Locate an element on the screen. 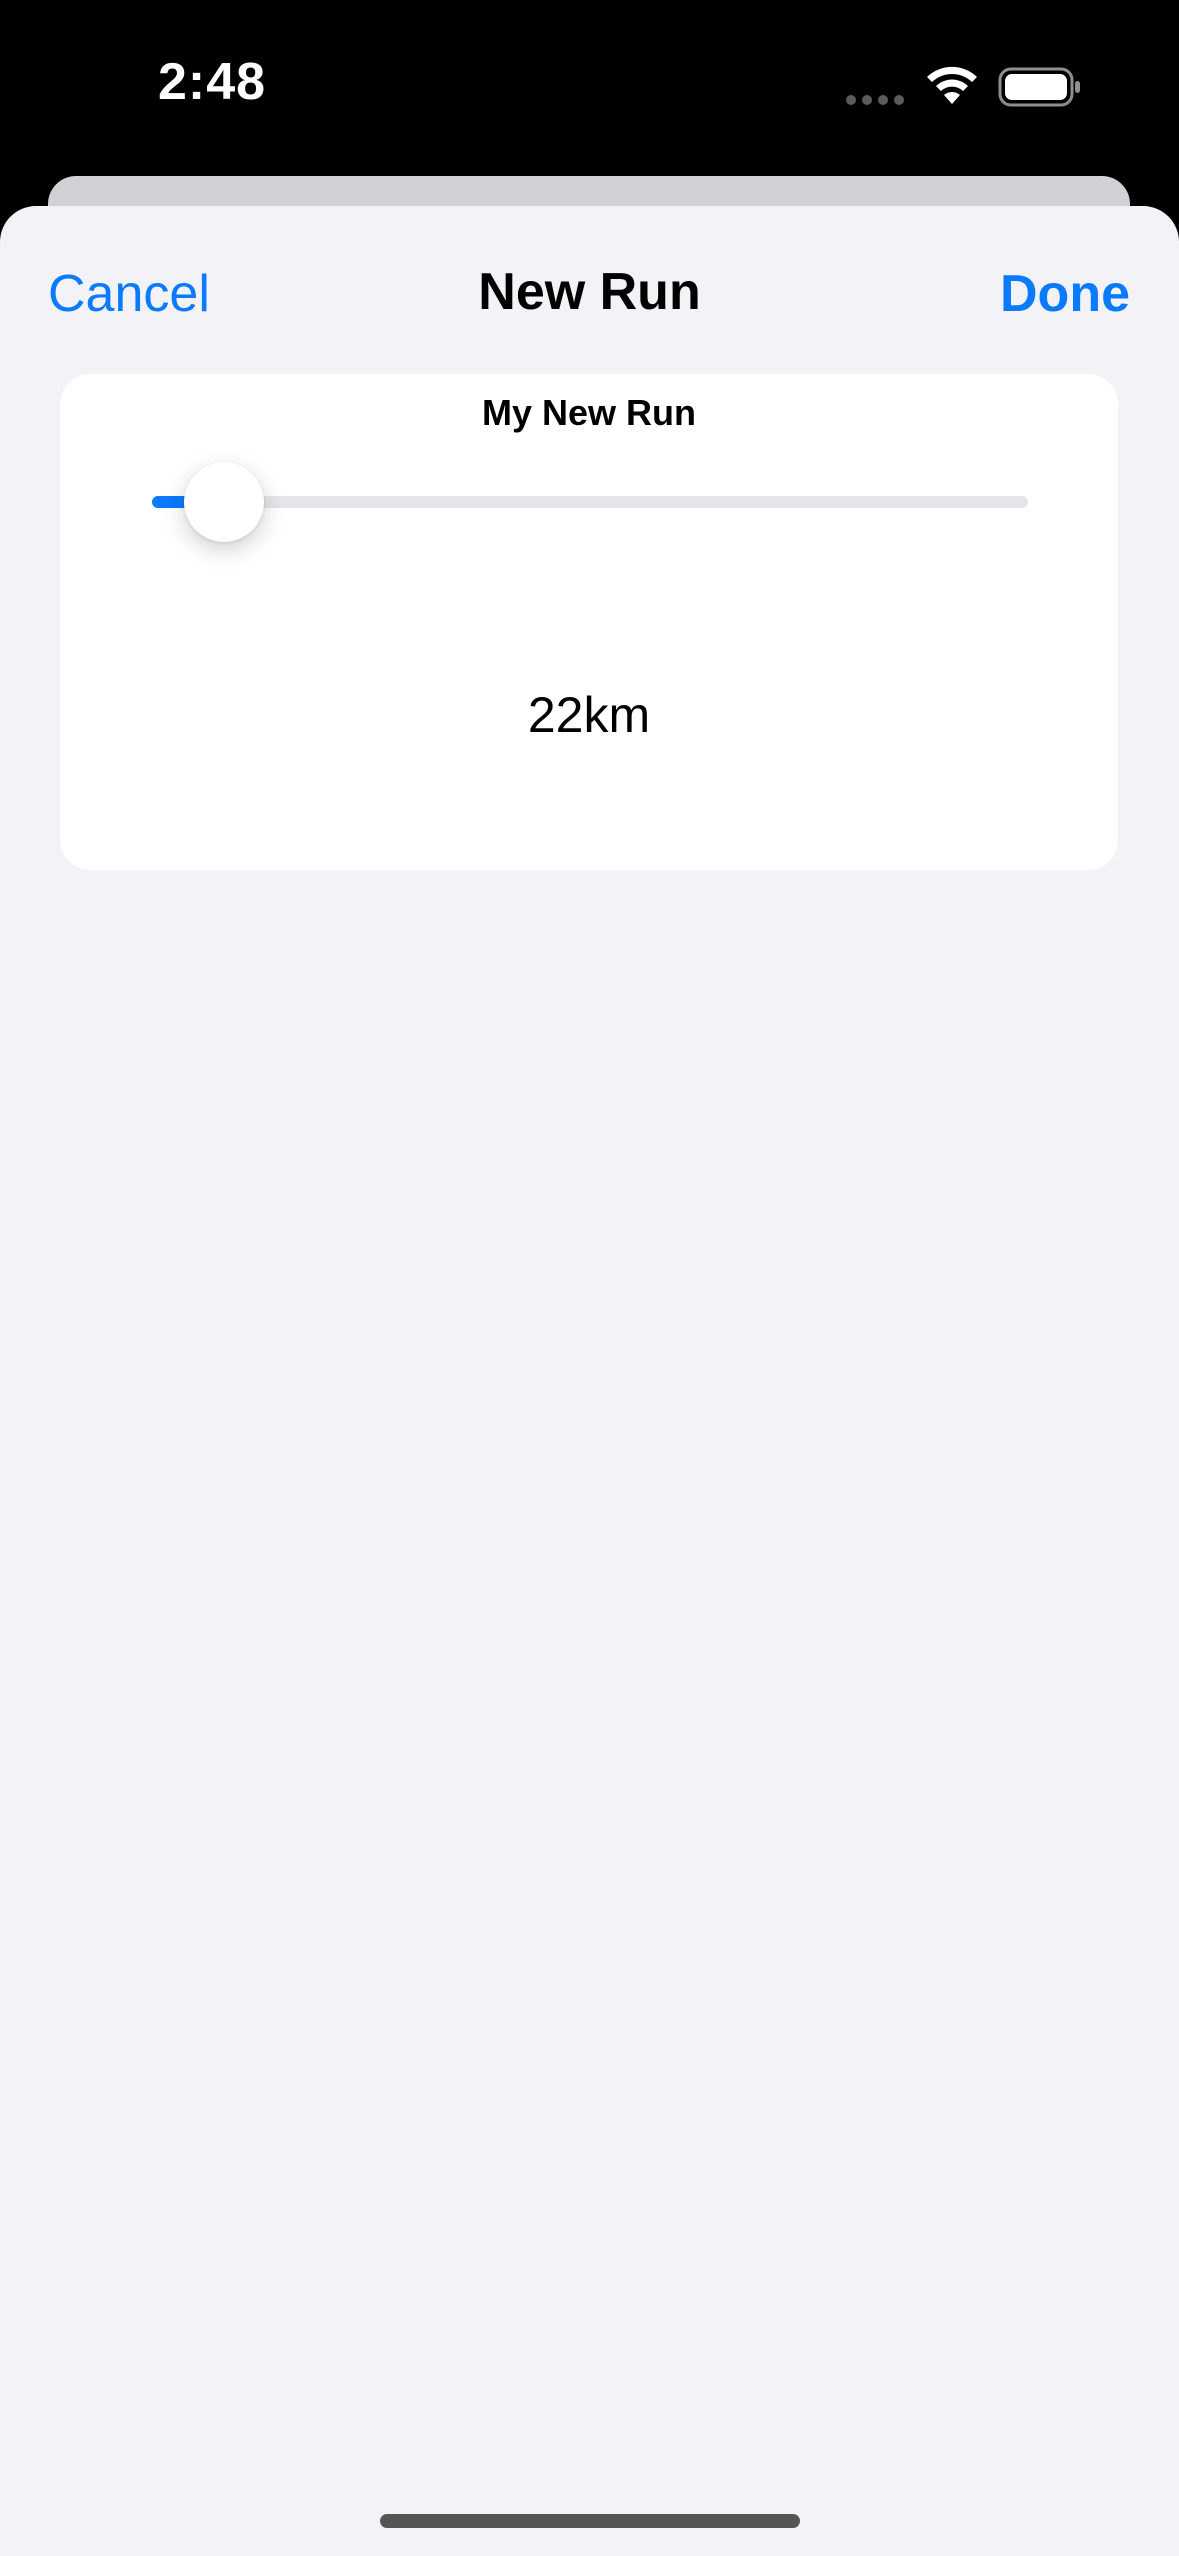 The width and height of the screenshot is (1179, 2556). run-name-label: My New Run is located at coordinates (588, 412).